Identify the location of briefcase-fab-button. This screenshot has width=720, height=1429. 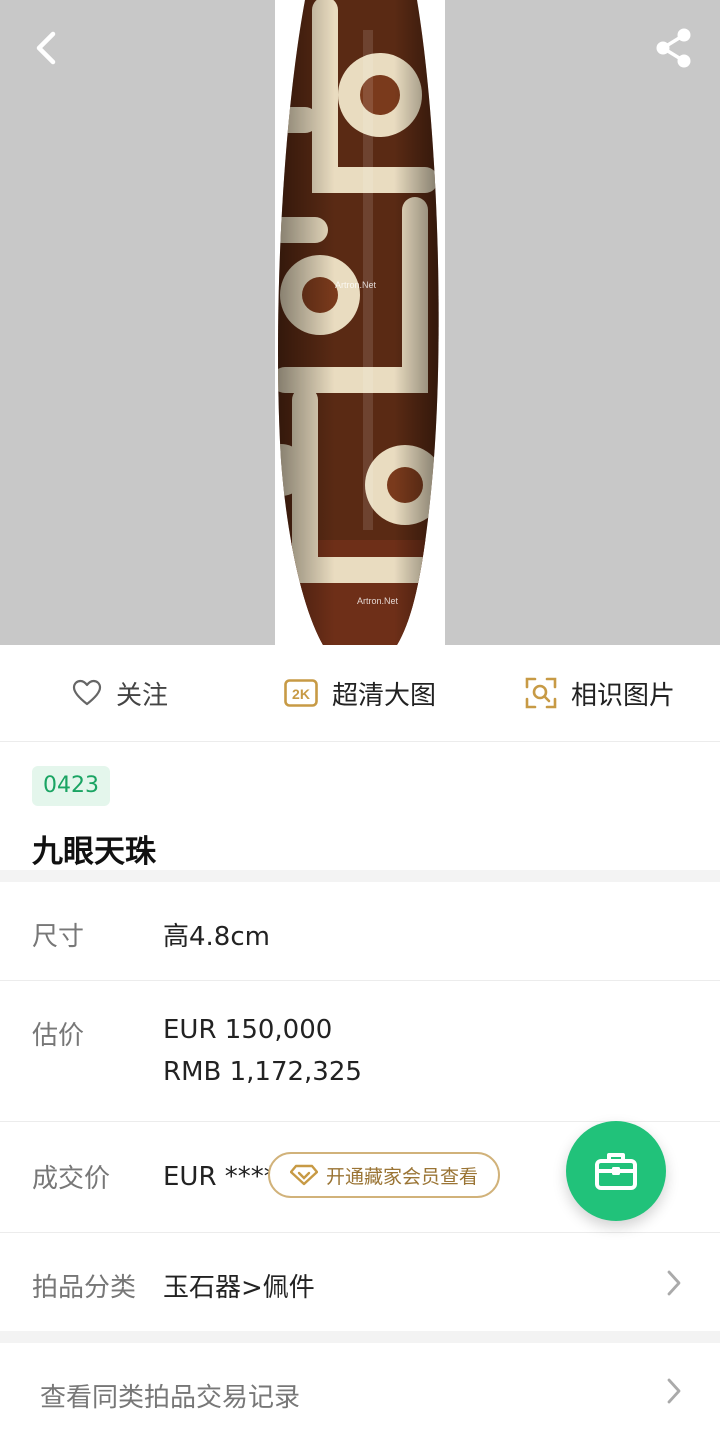
(616, 1171).